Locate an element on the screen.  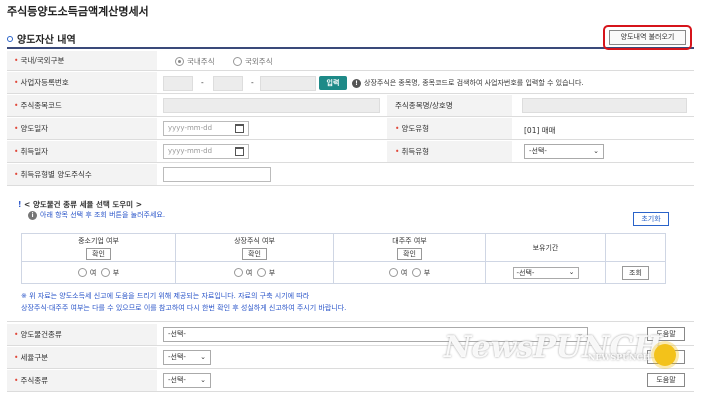
watermark-small: NEWSPUNCH is located at coordinates (619, 357).